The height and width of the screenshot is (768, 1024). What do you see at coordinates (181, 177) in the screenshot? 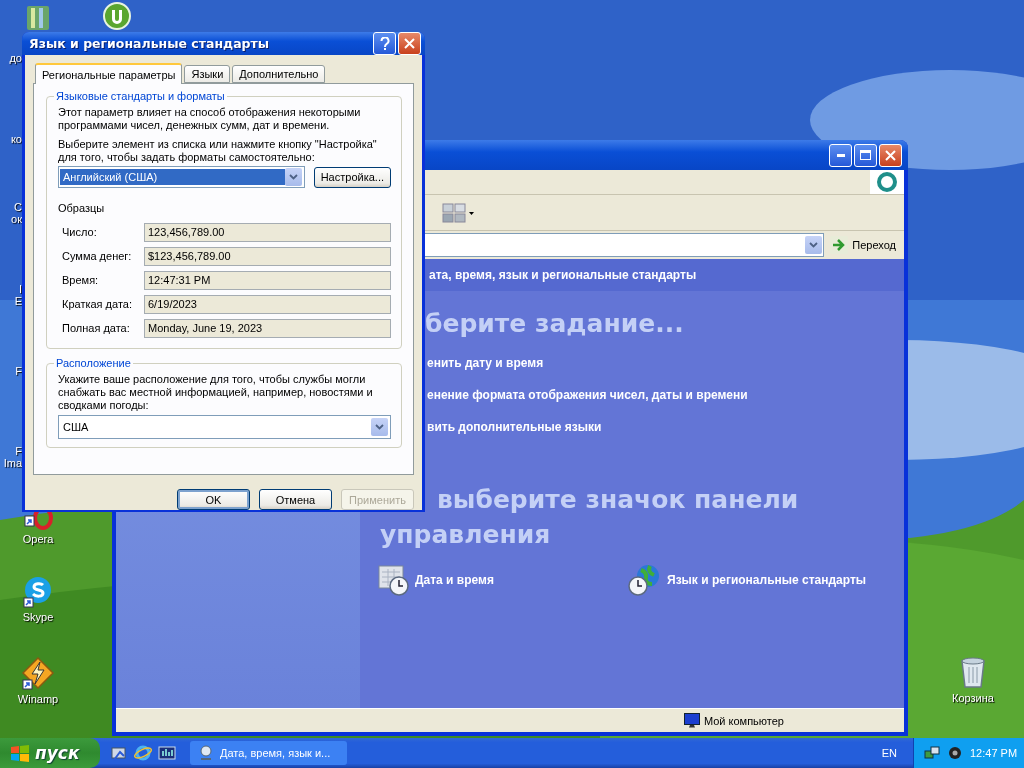
I see `locale-dropdown: Английский (США)` at bounding box center [181, 177].